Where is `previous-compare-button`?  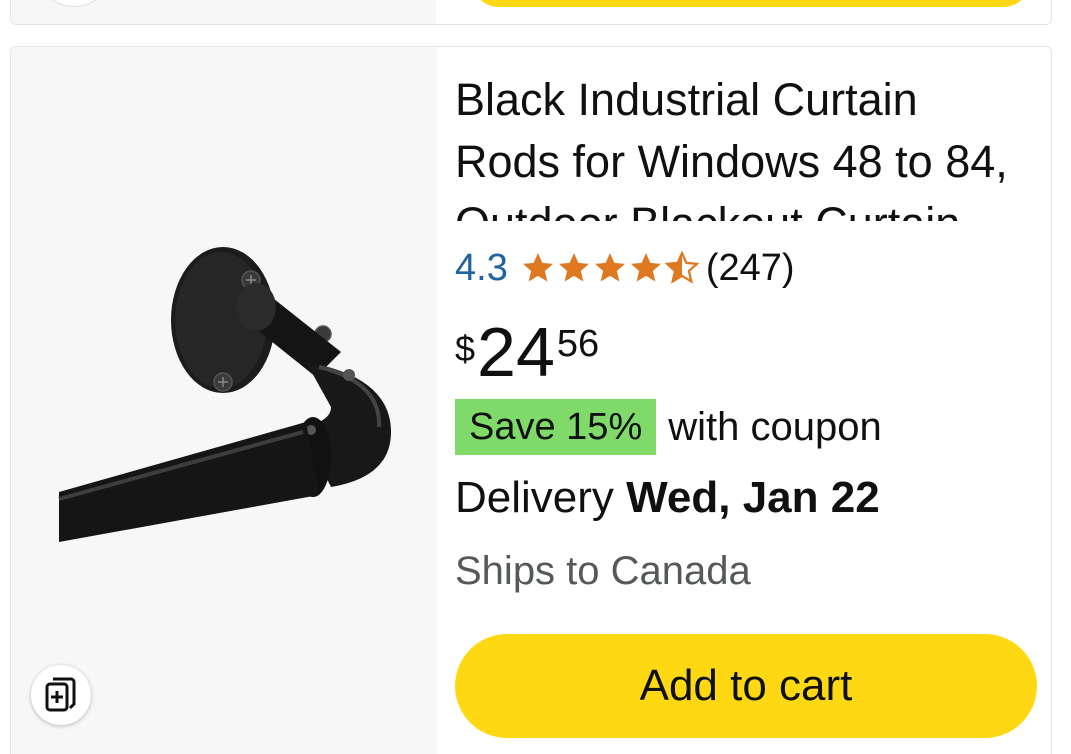
previous-compare-button is located at coordinates (74, 3).